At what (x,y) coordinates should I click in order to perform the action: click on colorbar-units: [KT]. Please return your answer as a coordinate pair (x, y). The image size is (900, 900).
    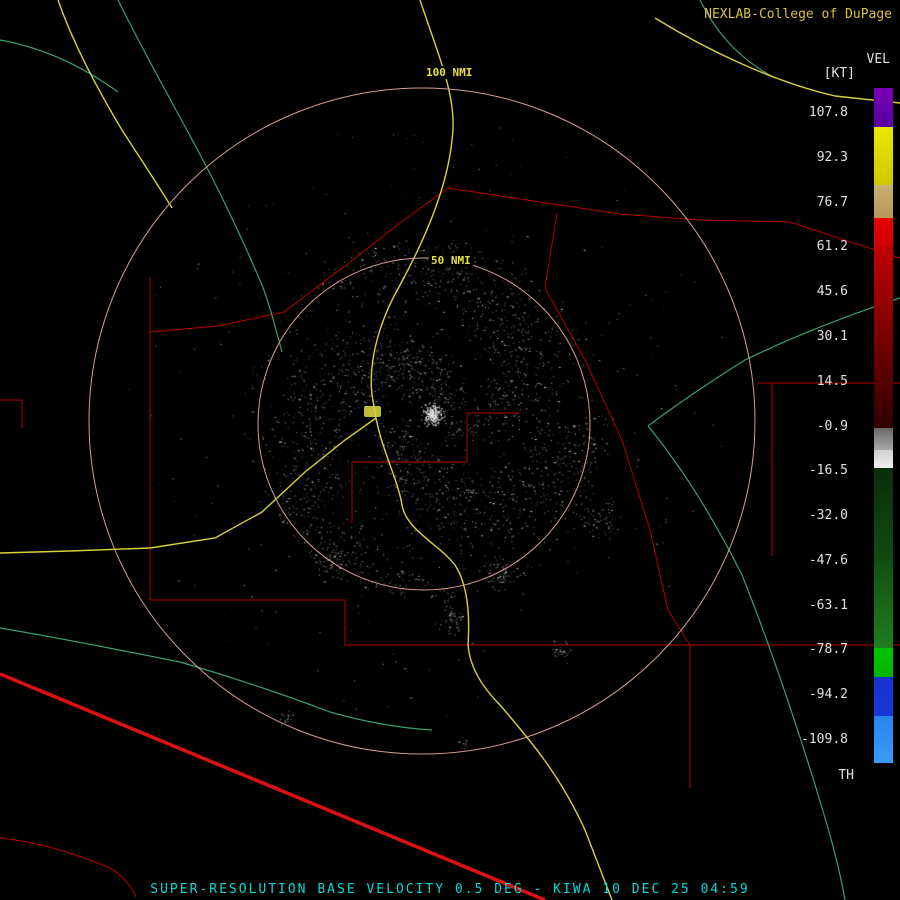
    Looking at the image, I should click on (839, 73).